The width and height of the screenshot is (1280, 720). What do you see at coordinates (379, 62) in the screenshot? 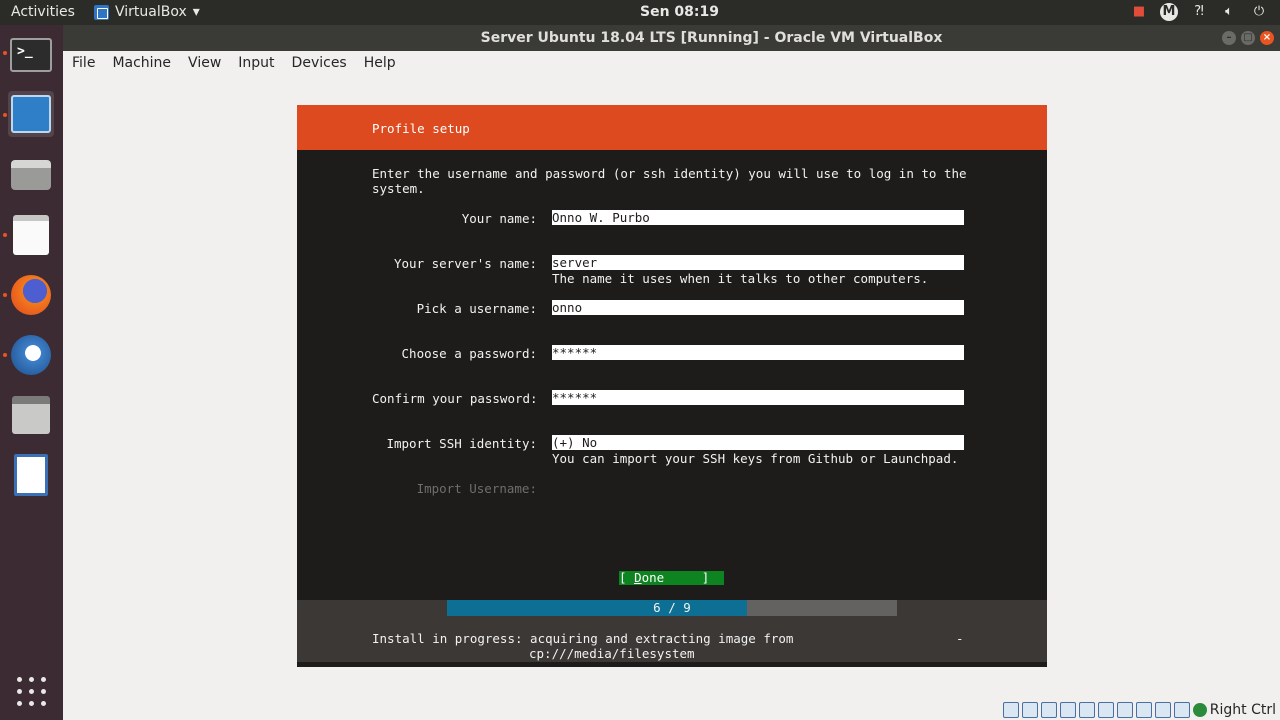
I see `menu-help: Help` at bounding box center [379, 62].